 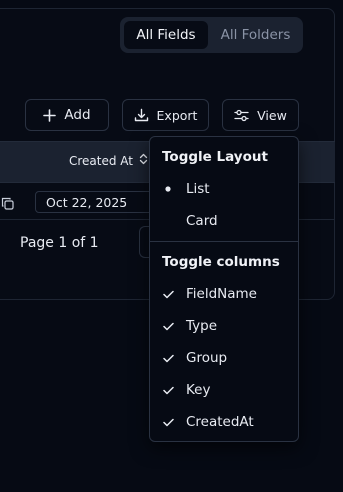 I want to click on column-toggle-label: Key, so click(x=198, y=390).